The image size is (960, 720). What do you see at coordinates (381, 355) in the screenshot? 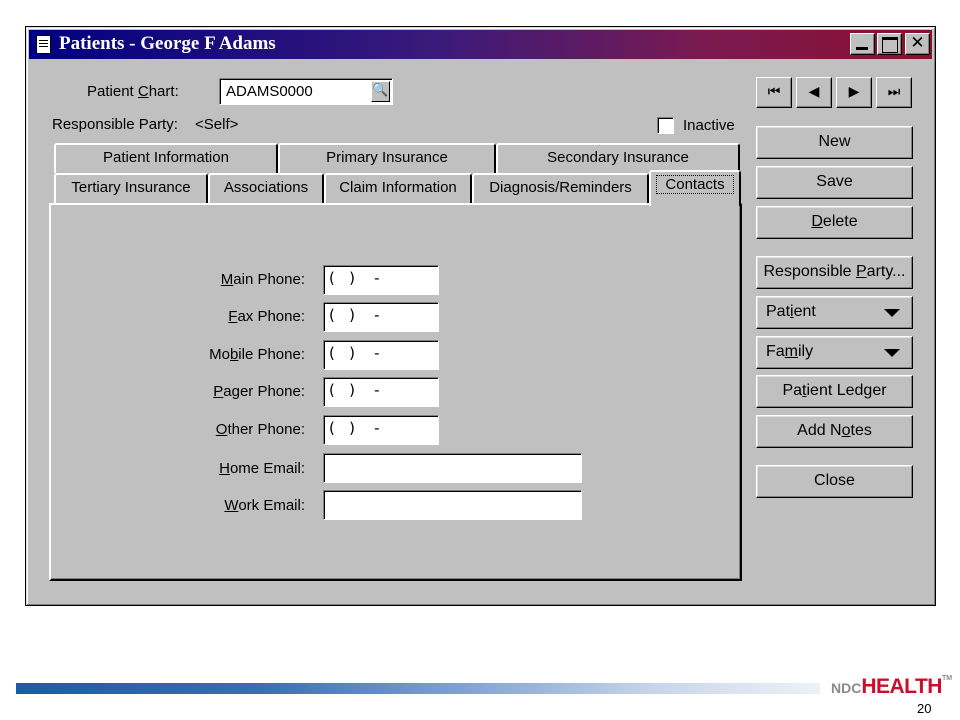
I see `mobile-phone-input: ( ) -` at bounding box center [381, 355].